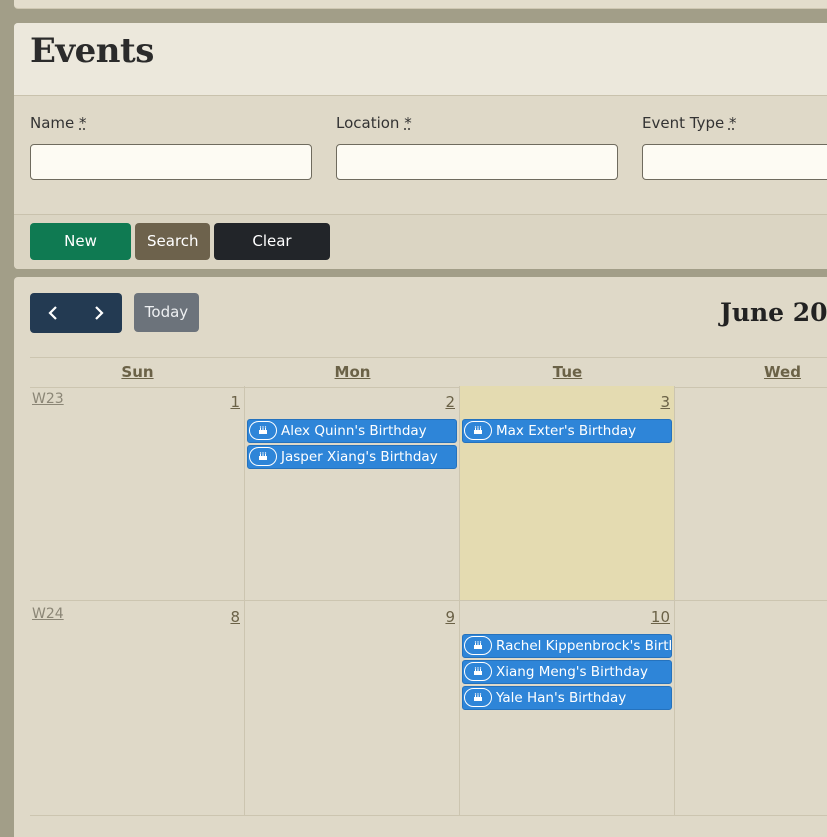  I want to click on calendar-event: Rachel Kippenbrock's Birthday, so click(567, 646).